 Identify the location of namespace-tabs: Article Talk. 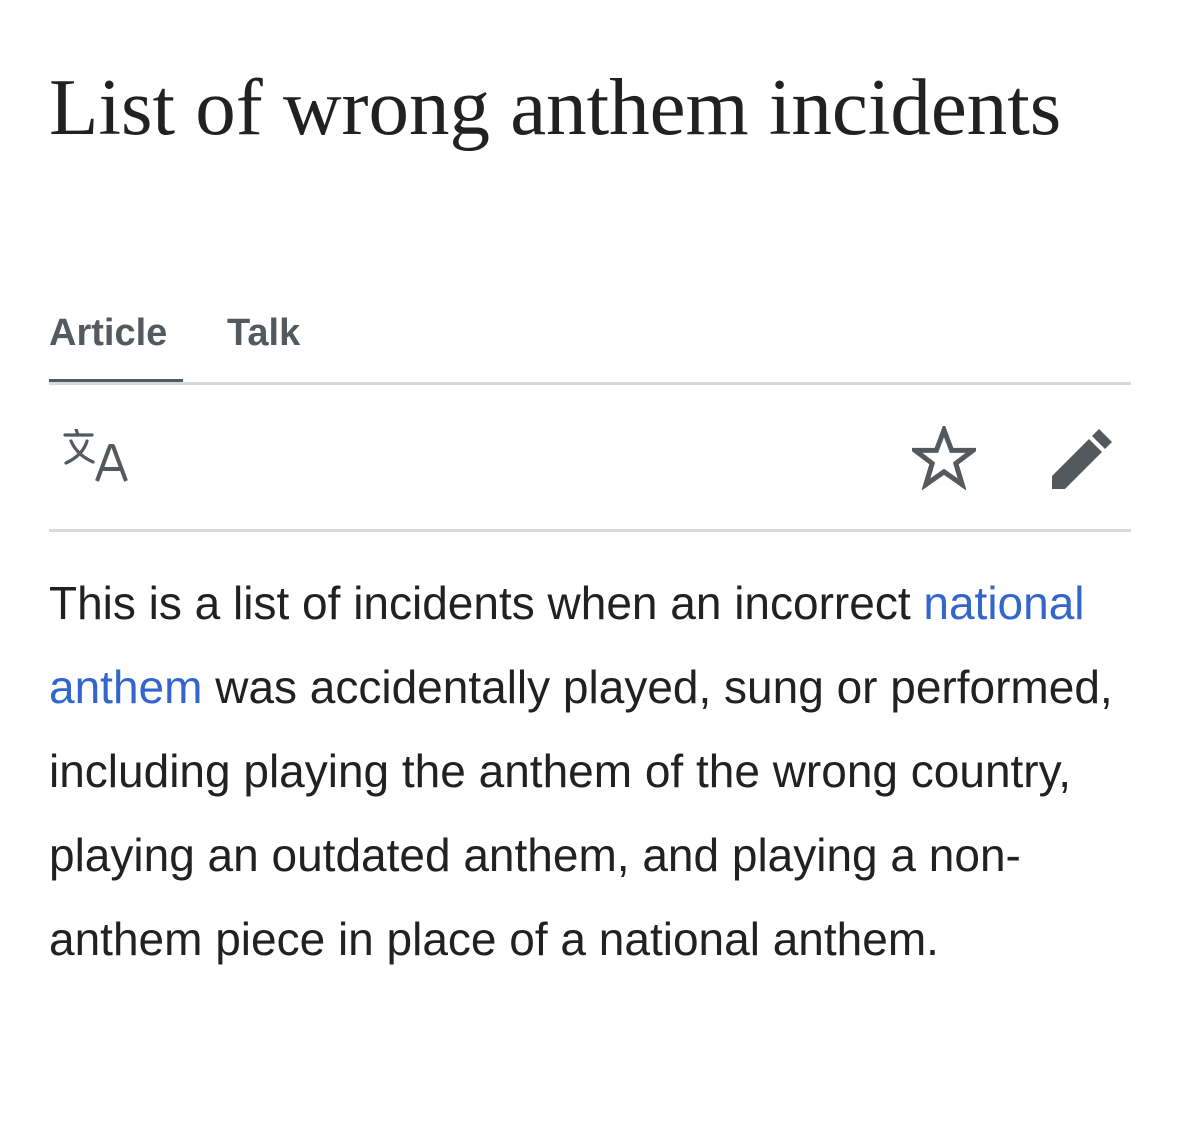
(174, 346).